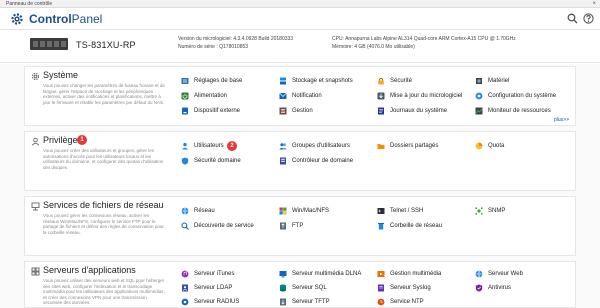  Describe the element at coordinates (414, 146) in the screenshot. I see `item-label: Dossiers partagés` at that location.